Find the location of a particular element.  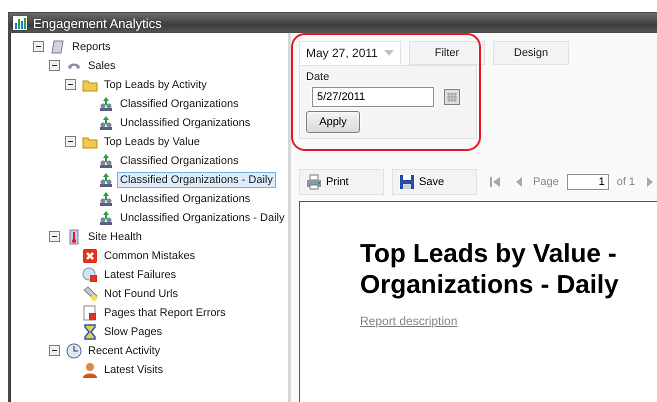

tree-item: Latest Failures is located at coordinates (140, 274).